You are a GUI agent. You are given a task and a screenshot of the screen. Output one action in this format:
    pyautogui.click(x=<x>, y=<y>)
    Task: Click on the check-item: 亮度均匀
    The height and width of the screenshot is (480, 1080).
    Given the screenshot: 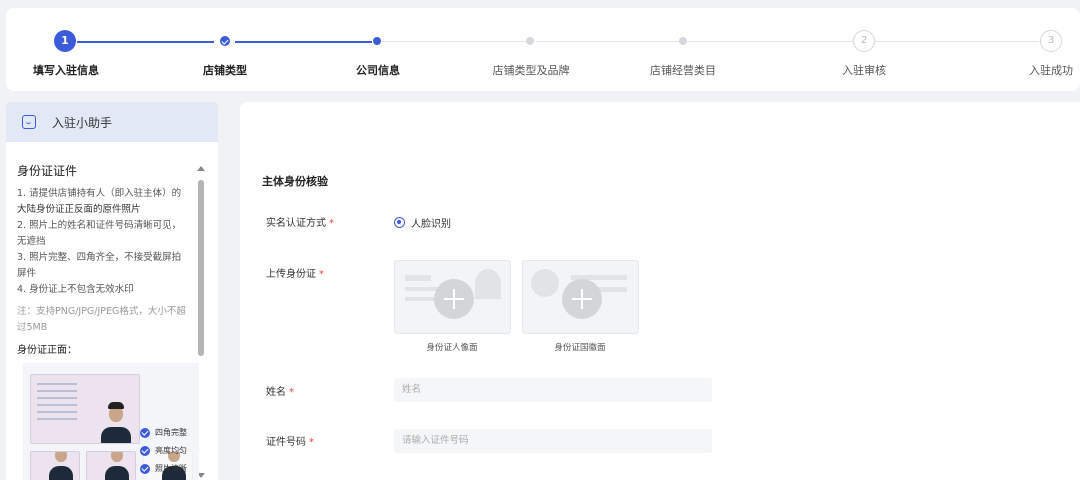 What is the action you would take?
    pyautogui.click(x=163, y=450)
    